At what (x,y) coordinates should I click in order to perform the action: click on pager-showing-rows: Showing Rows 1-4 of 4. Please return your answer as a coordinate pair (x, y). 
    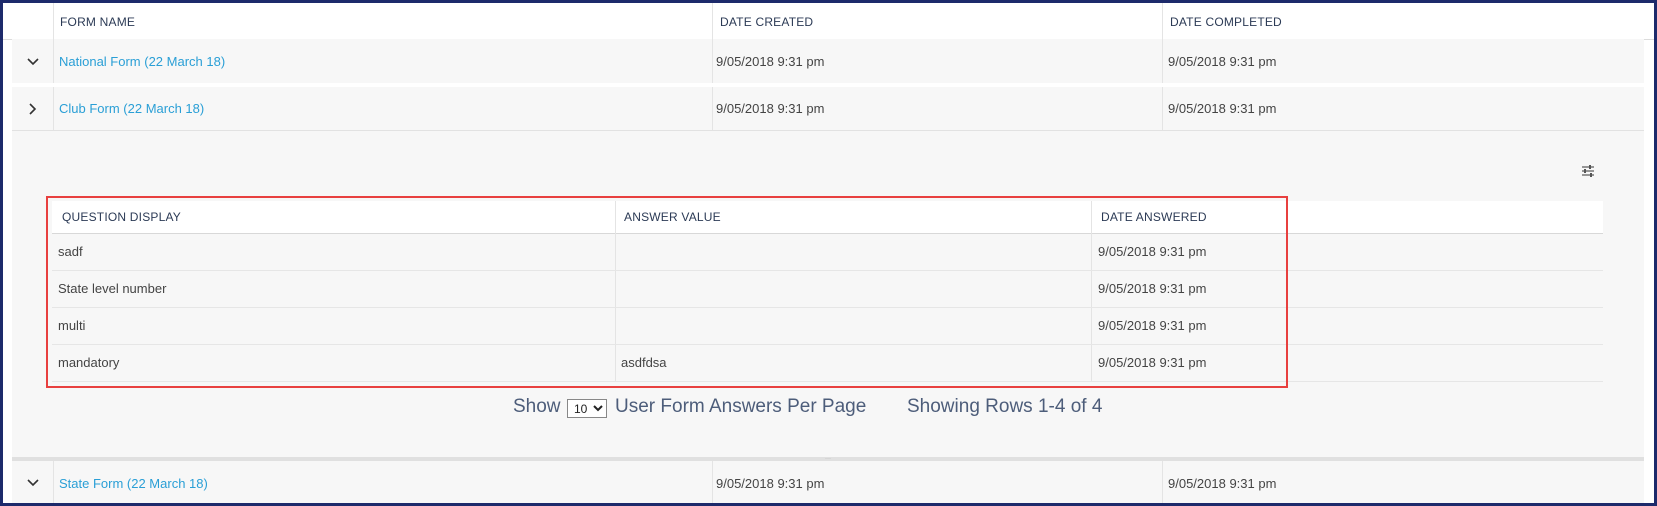
    Looking at the image, I should click on (1005, 406).